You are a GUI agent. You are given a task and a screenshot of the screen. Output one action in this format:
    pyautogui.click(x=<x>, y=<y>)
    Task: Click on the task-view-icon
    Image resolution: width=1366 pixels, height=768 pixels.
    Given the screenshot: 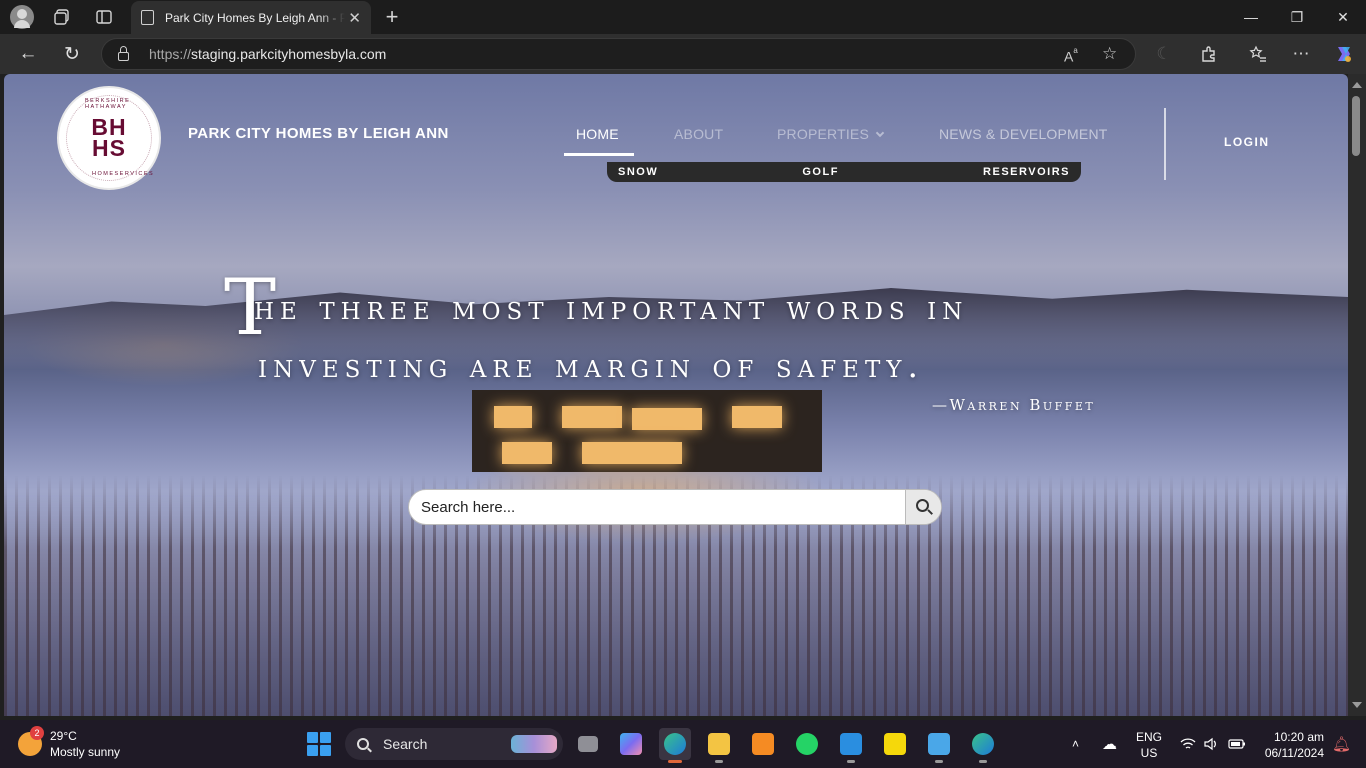 What is the action you would take?
    pyautogui.click(x=588, y=744)
    